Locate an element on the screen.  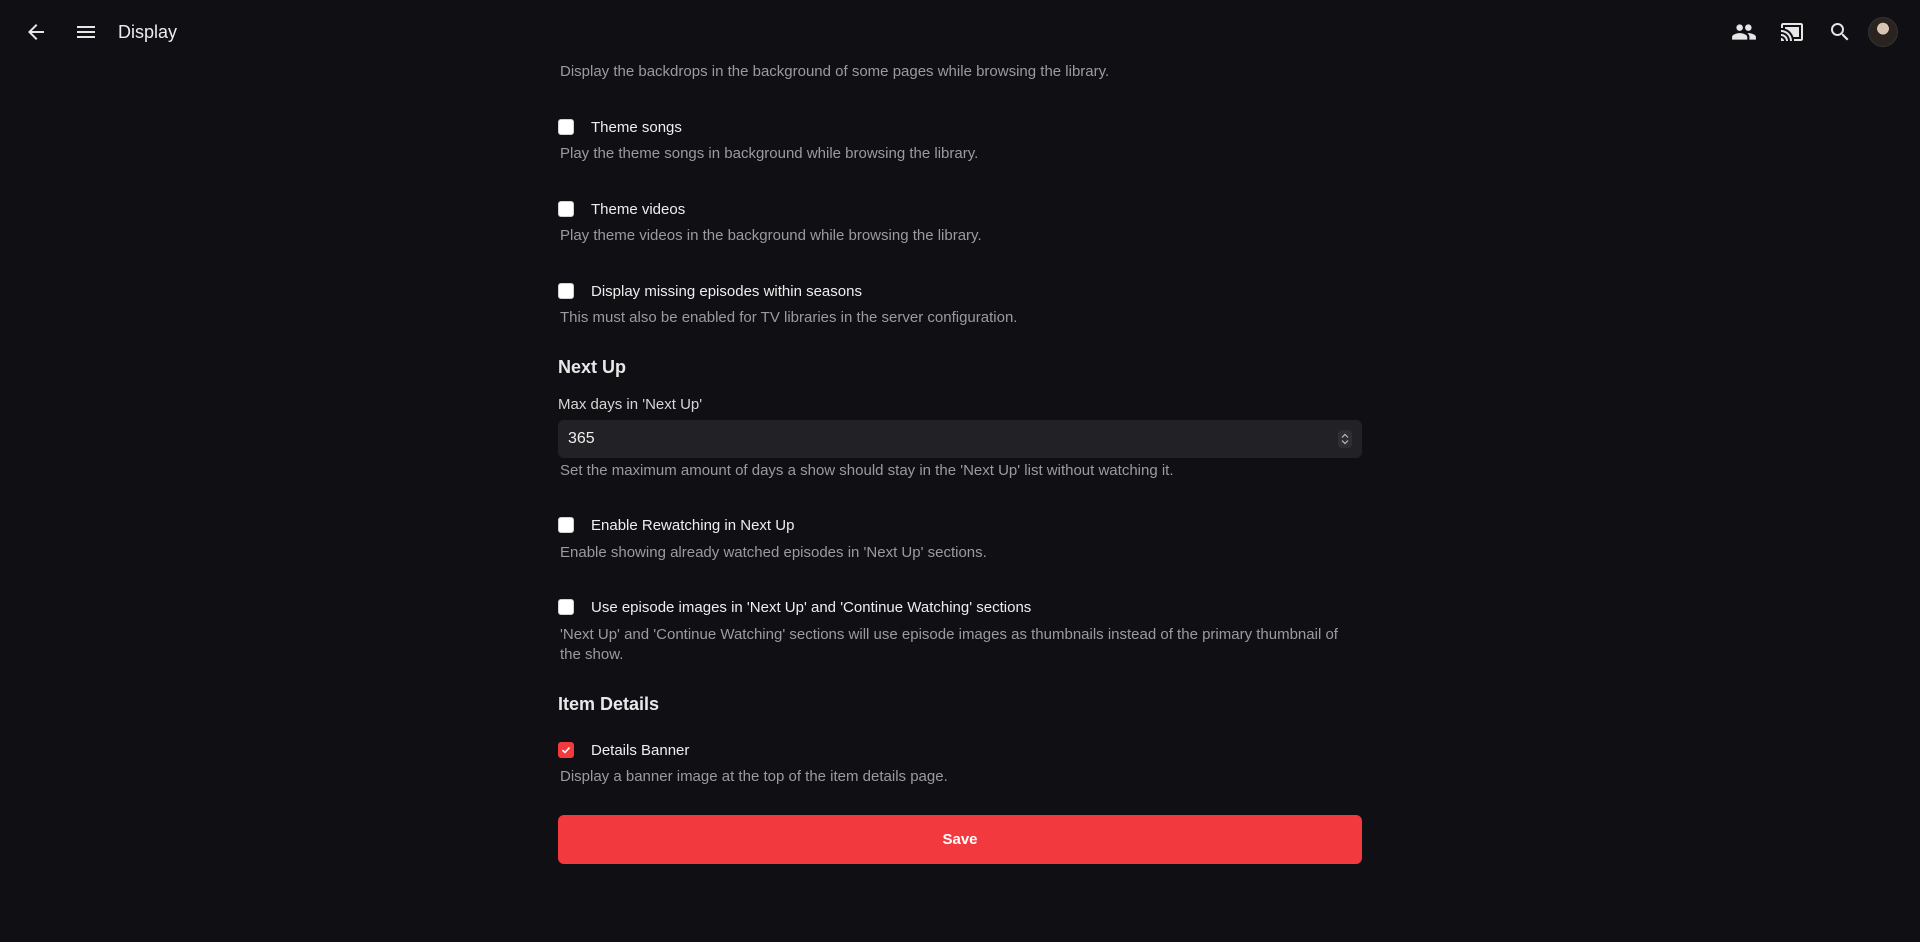
missing-episodes-row: Display missing episodes within seasons is located at coordinates (710, 291).